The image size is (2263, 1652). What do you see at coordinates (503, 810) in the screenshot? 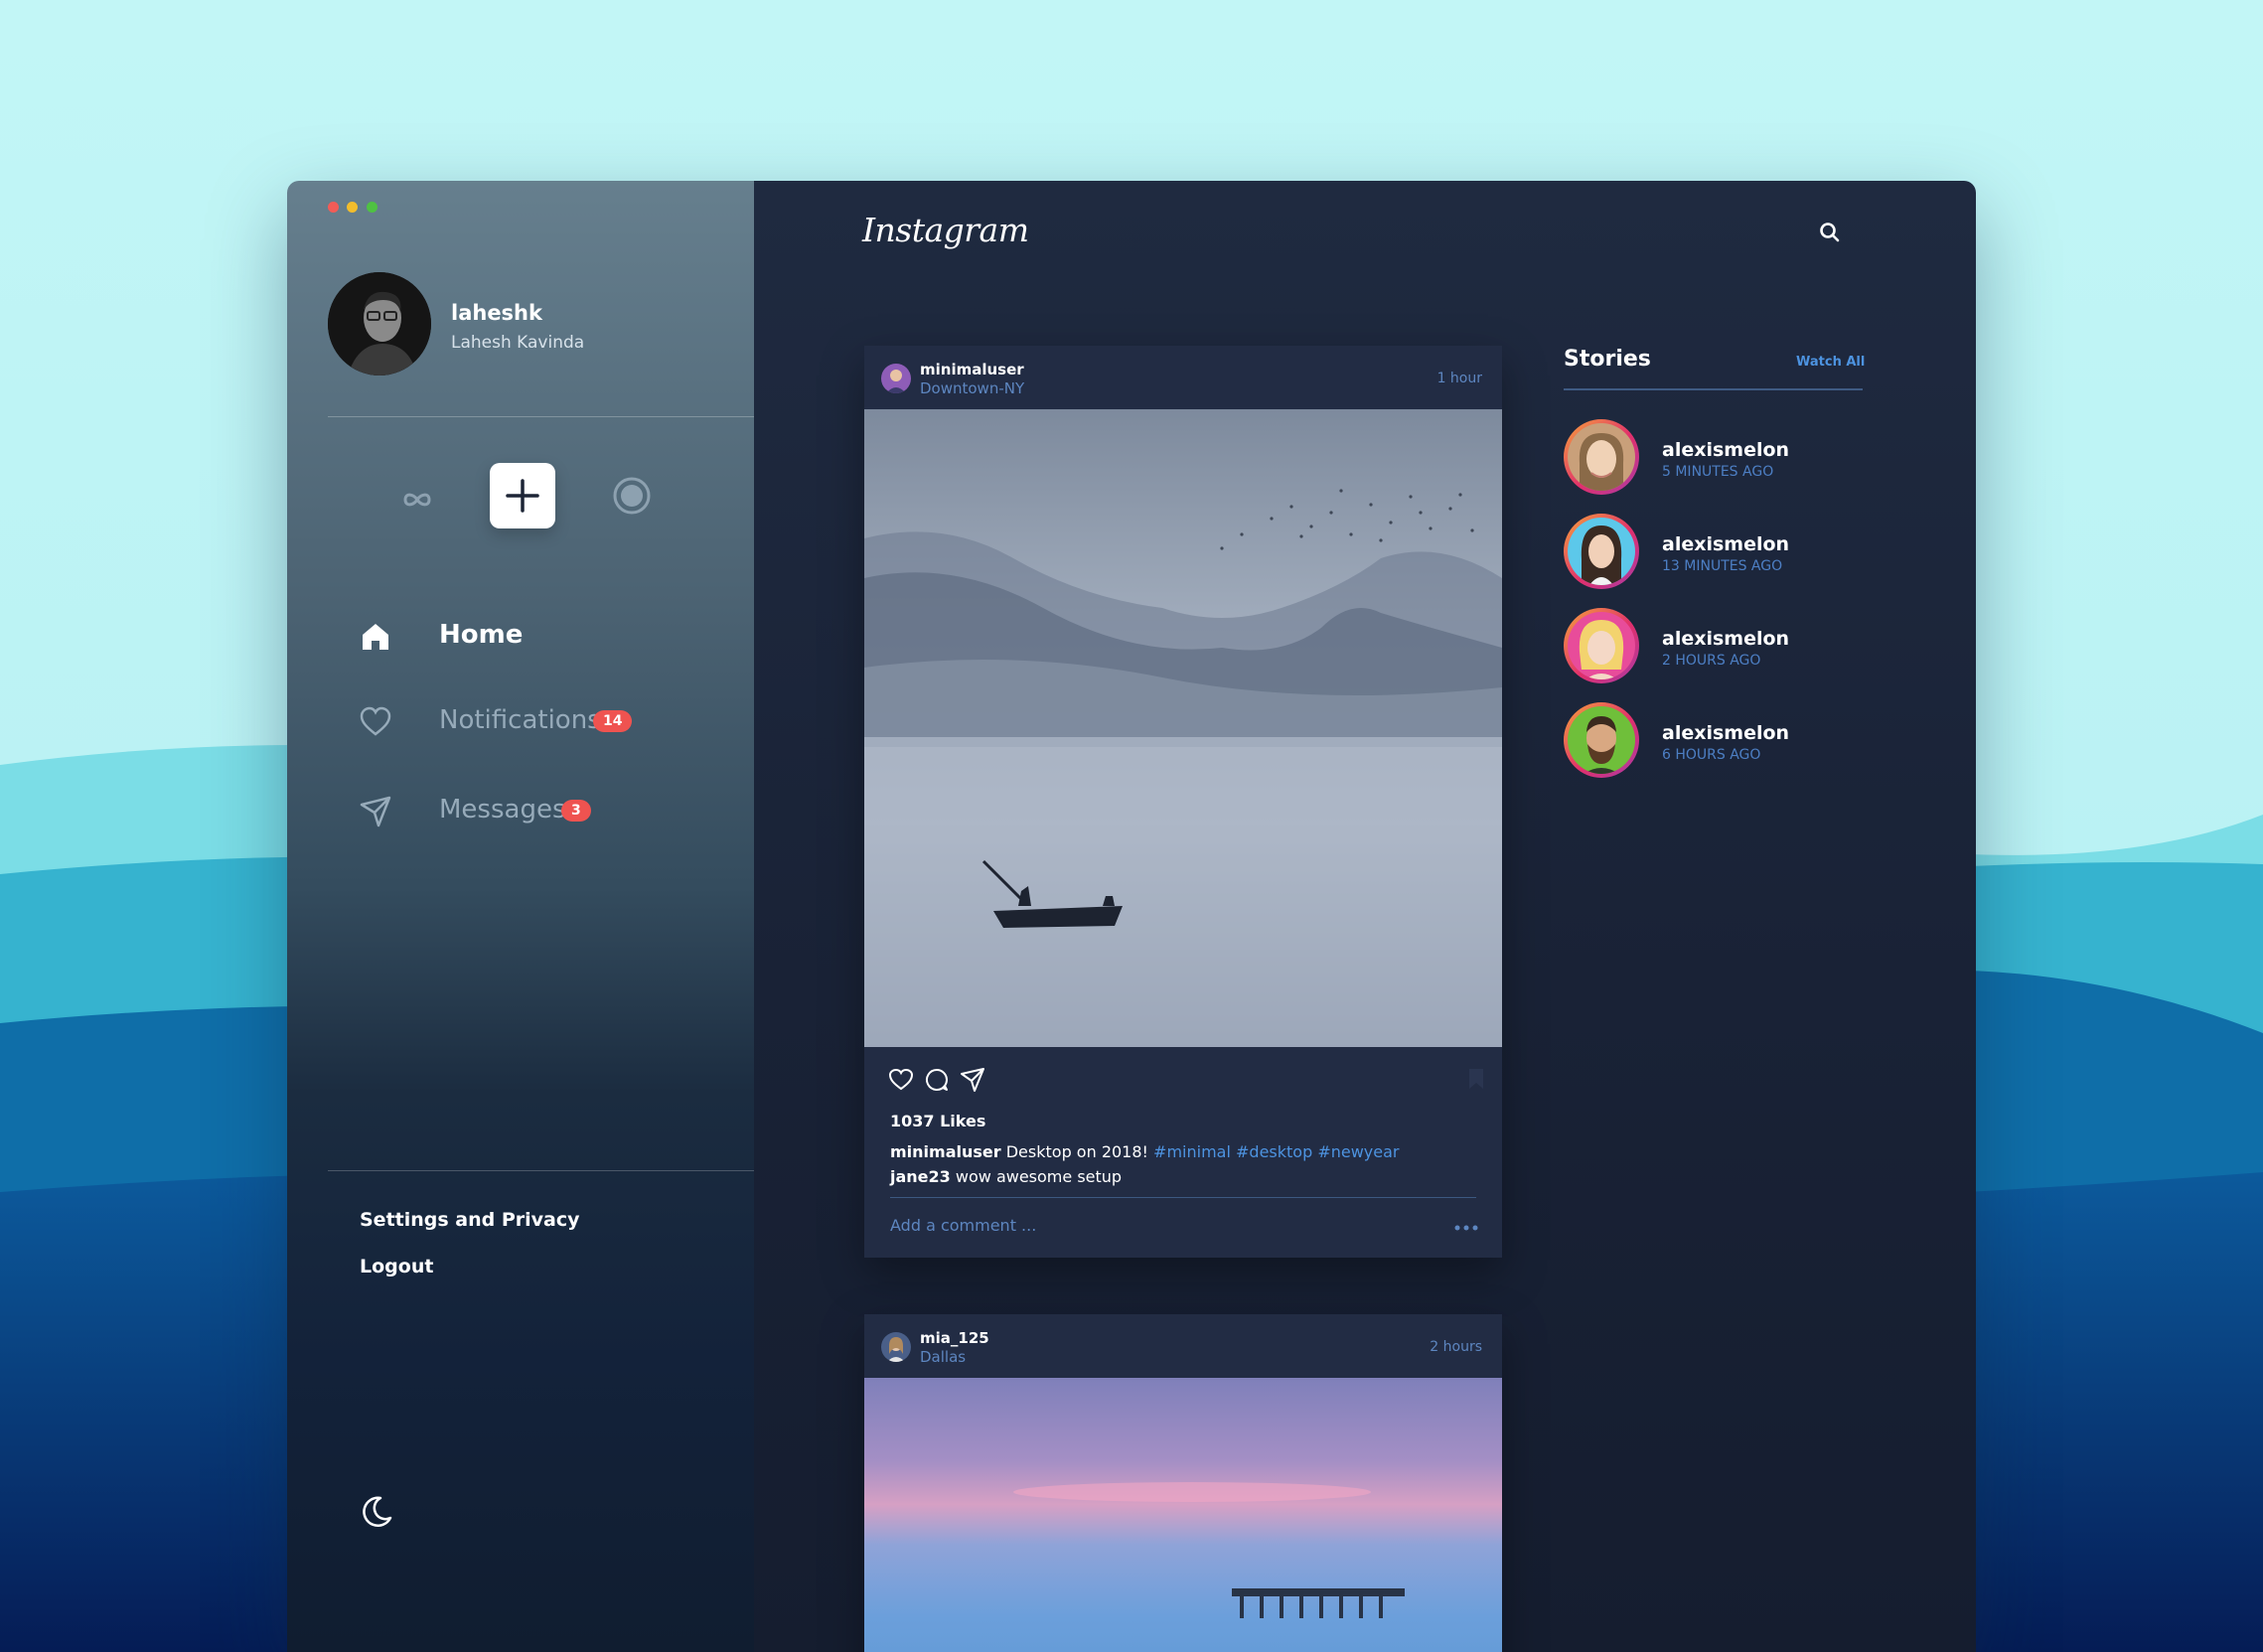
I see `nav-messages-label: Messages` at bounding box center [503, 810].